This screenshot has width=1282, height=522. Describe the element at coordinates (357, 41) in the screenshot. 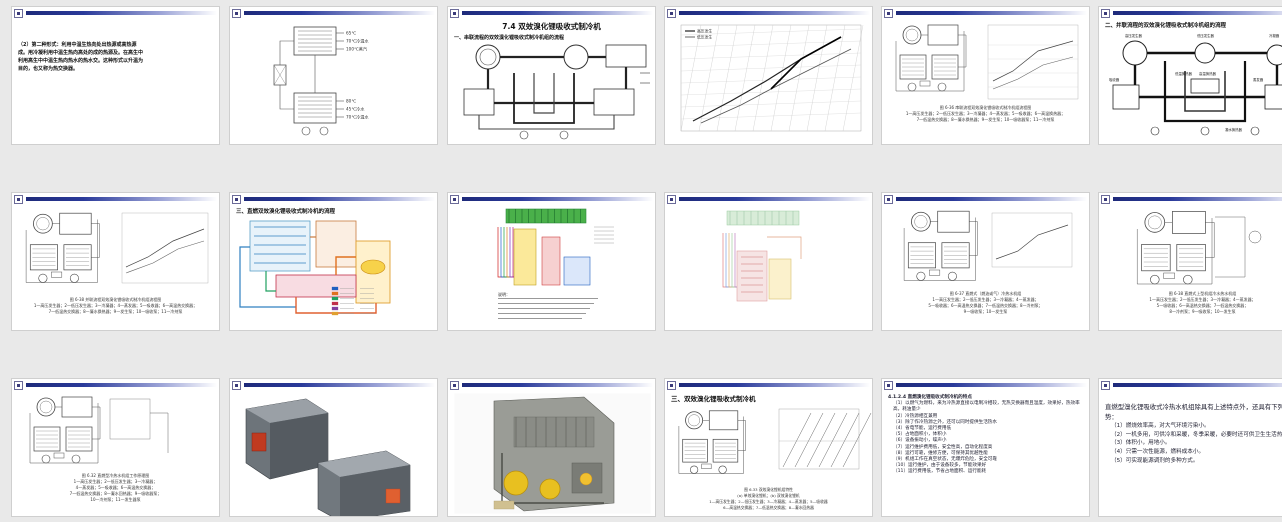

I see `diagram-label: 70℃冷温水` at that location.